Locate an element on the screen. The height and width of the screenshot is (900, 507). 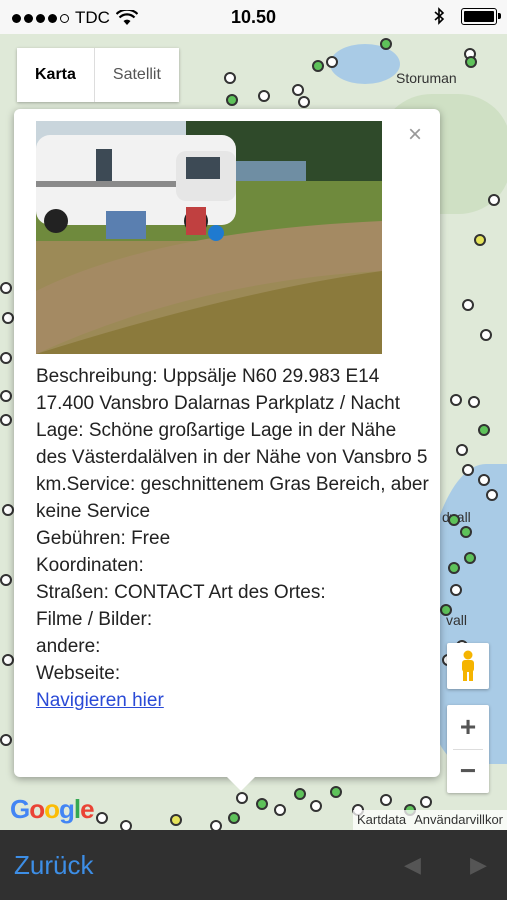
close-icon: × is located at coordinates (415, 135).